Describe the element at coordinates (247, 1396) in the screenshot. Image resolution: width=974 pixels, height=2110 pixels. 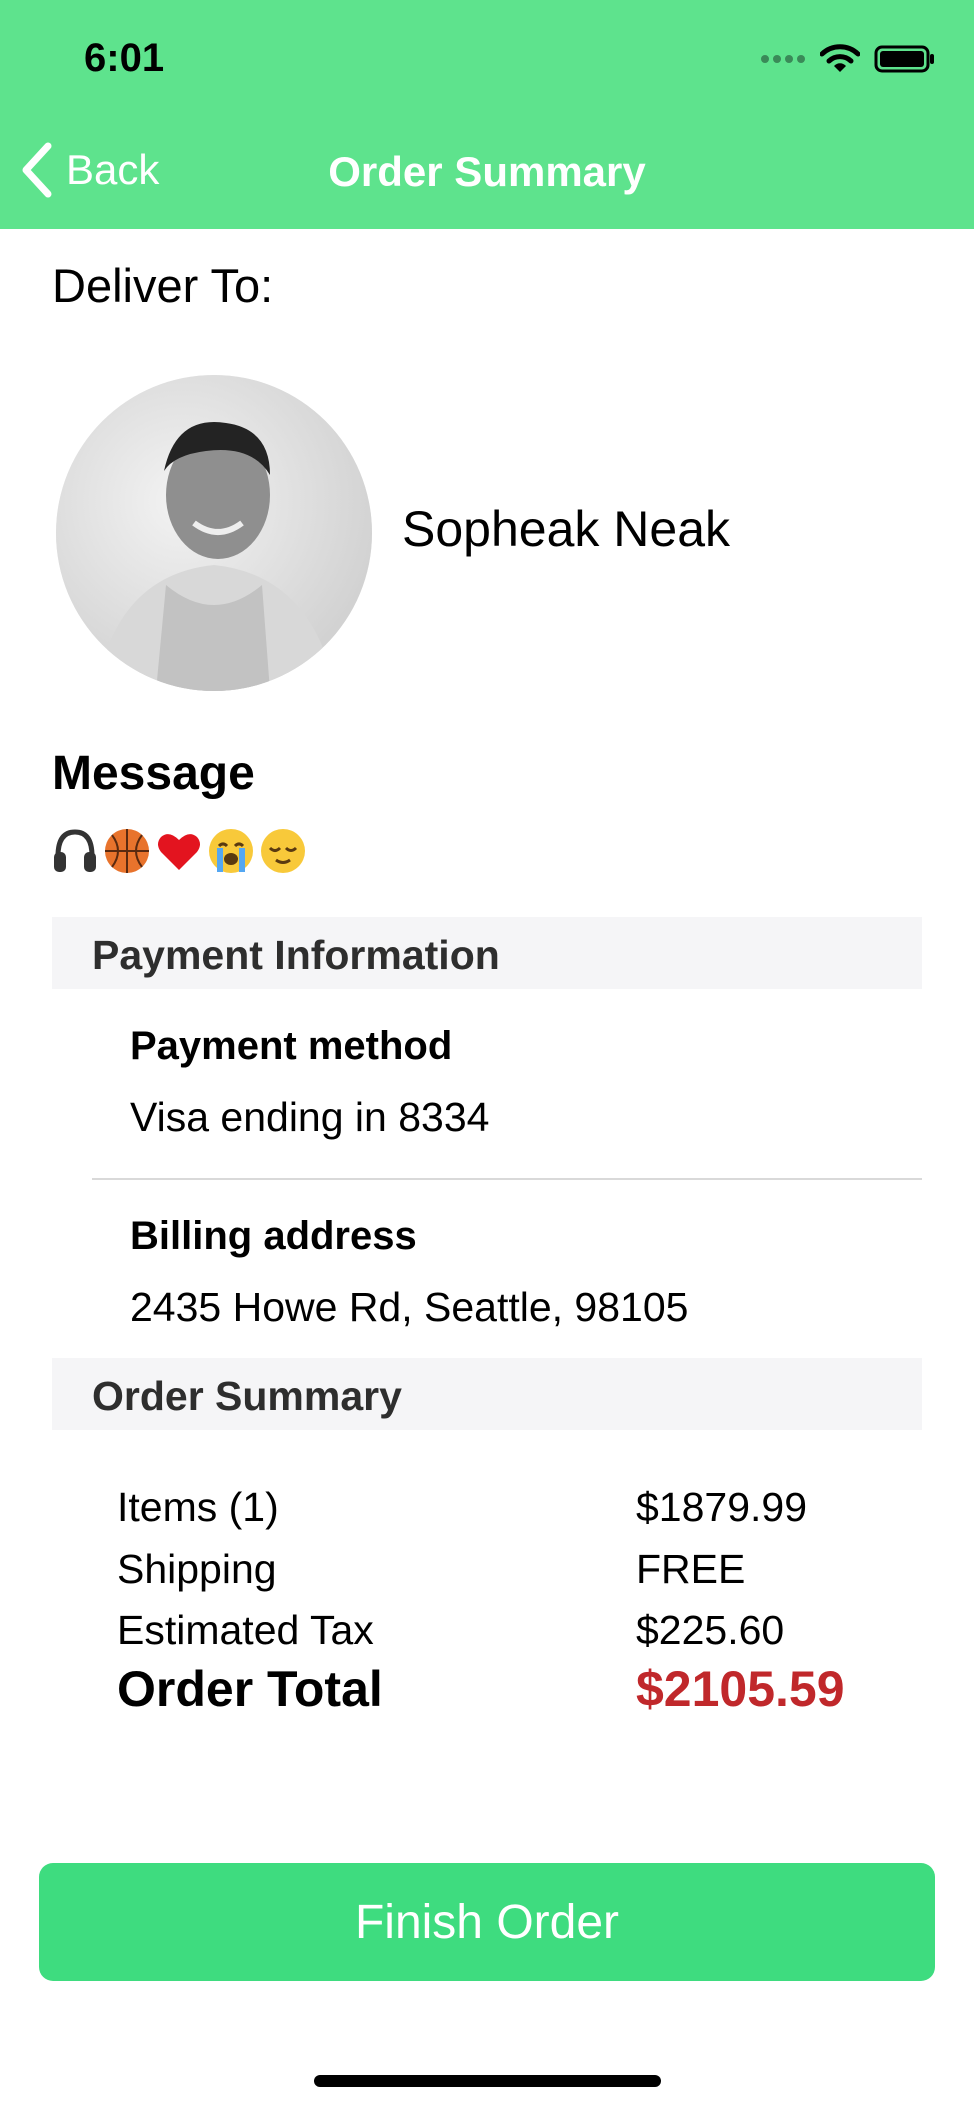
I see `section-title: Order Summary` at that location.